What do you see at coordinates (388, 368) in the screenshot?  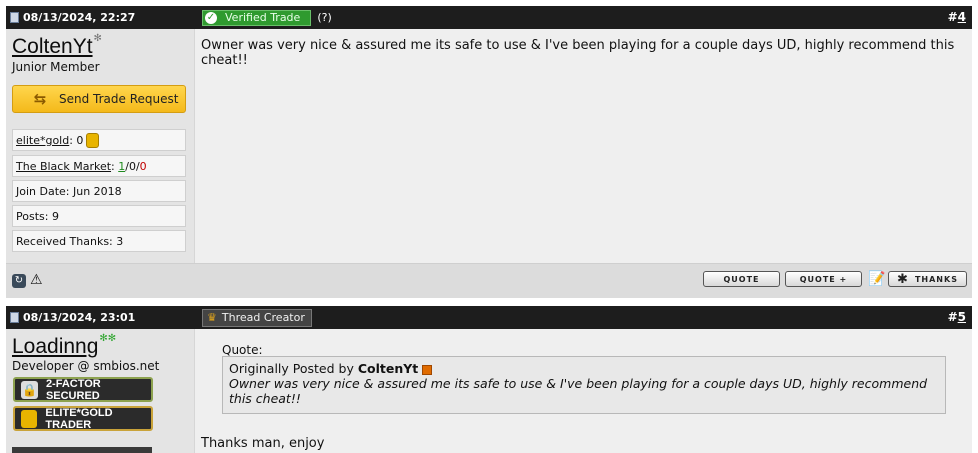 I see `quote-author: ColtenYt` at bounding box center [388, 368].